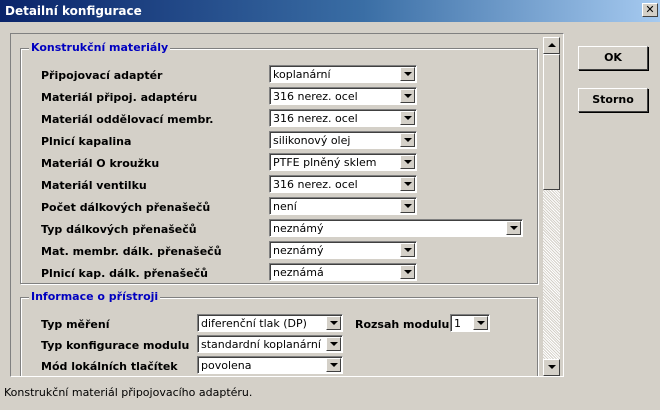 The width and height of the screenshot is (660, 410). Describe the element at coordinates (396, 228) in the screenshot. I see `remote-seal-type-select: neznámý` at that location.